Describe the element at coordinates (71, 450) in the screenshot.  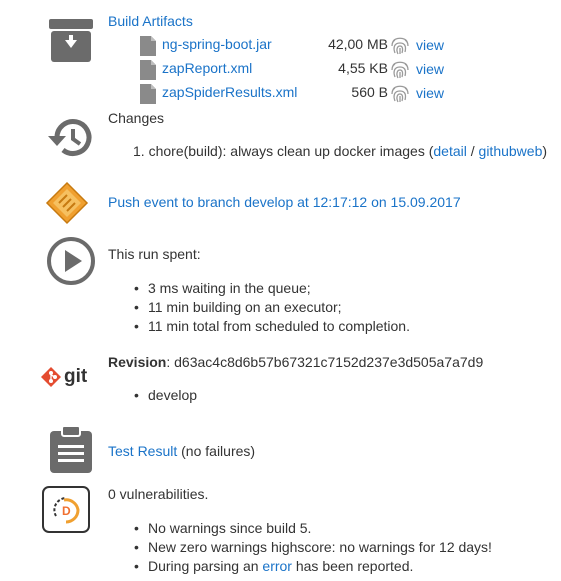
I see `clipboard-icon` at that location.